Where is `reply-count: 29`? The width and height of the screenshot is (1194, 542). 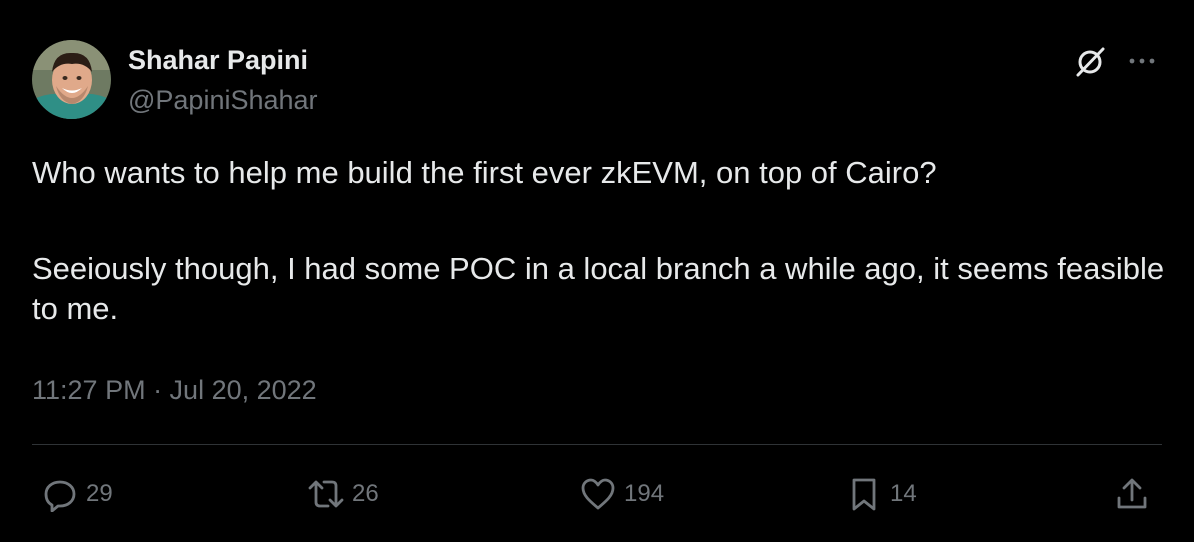
reply-count: 29 is located at coordinates (99, 493).